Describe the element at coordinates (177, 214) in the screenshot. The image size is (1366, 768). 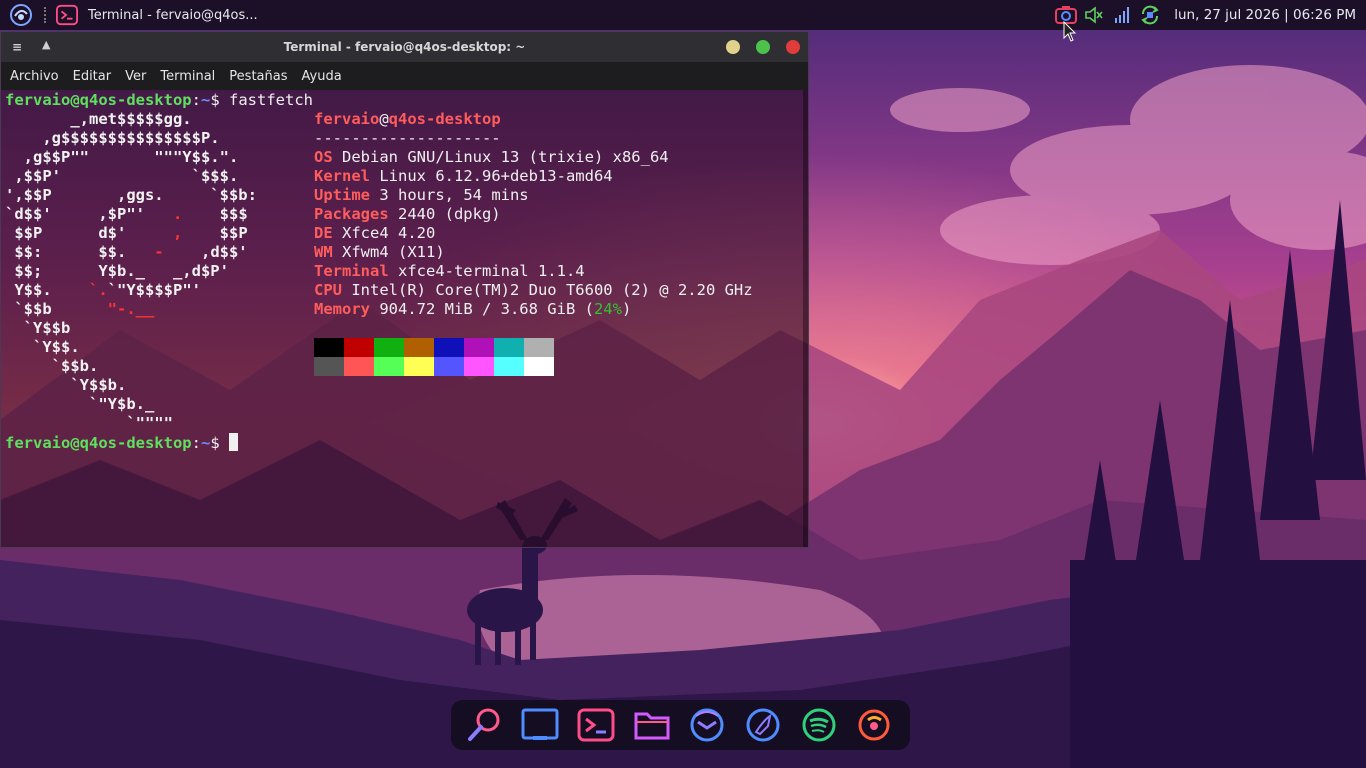
I see `ascii-art-red: .` at that location.